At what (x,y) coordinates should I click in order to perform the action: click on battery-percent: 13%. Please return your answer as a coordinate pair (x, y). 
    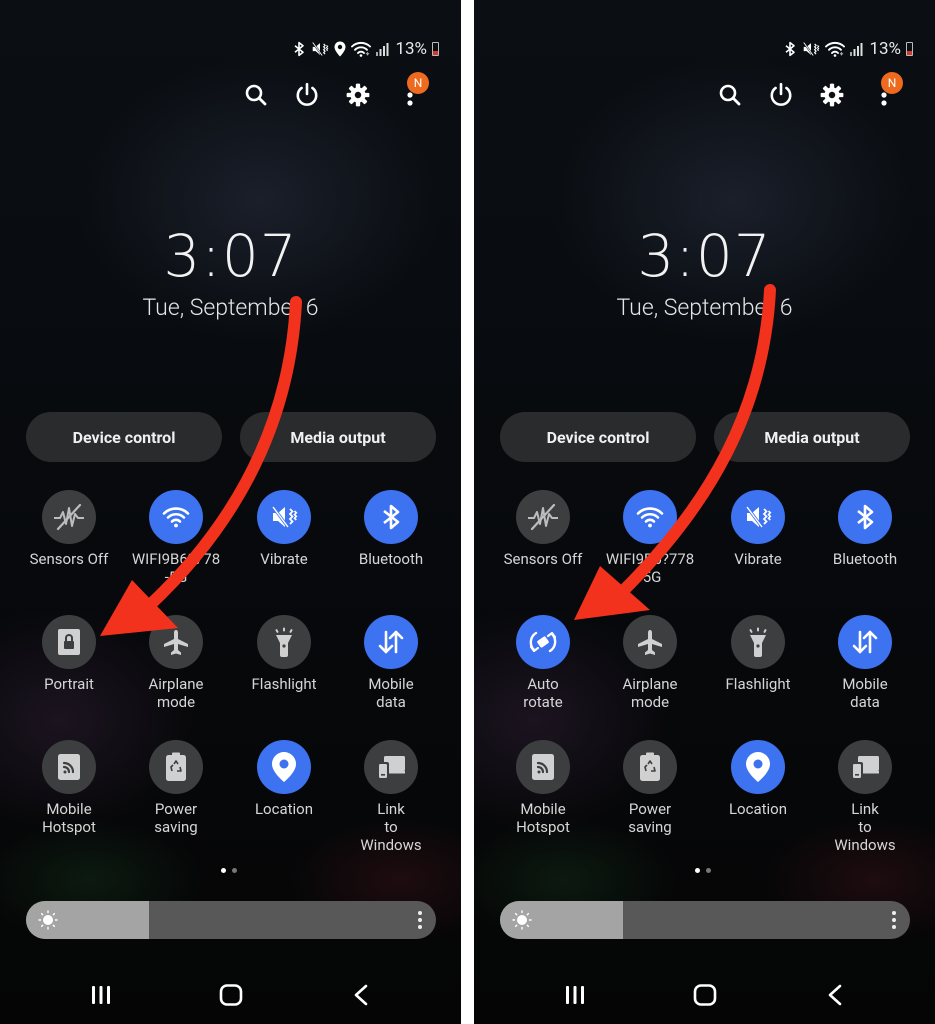
    Looking at the image, I should click on (411, 49).